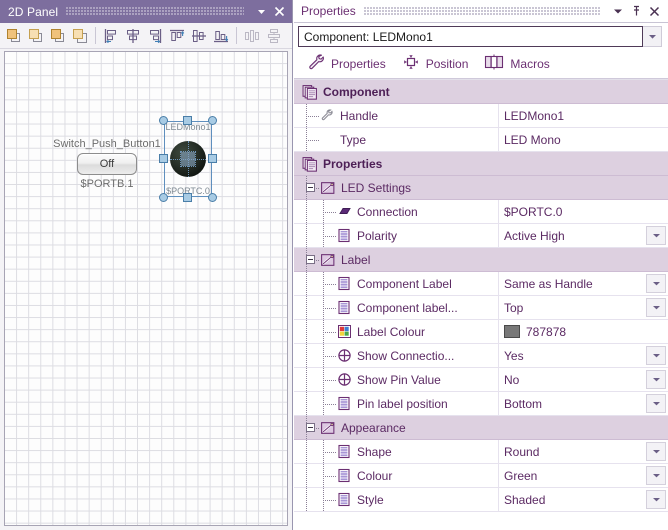 The height and width of the screenshot is (530, 668). Describe the element at coordinates (212, 158) in the screenshot. I see `resize-handle-middle-right` at that location.